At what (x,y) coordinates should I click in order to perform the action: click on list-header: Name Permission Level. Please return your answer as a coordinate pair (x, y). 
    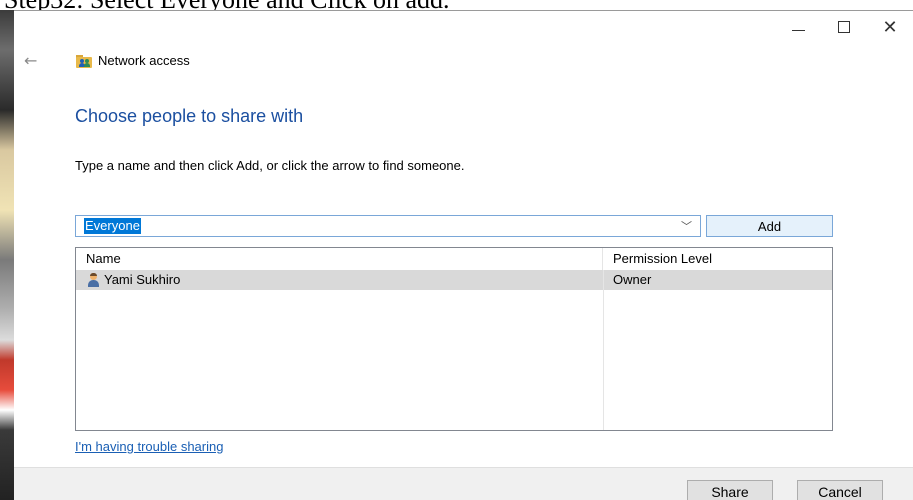
    Looking at the image, I should click on (454, 259).